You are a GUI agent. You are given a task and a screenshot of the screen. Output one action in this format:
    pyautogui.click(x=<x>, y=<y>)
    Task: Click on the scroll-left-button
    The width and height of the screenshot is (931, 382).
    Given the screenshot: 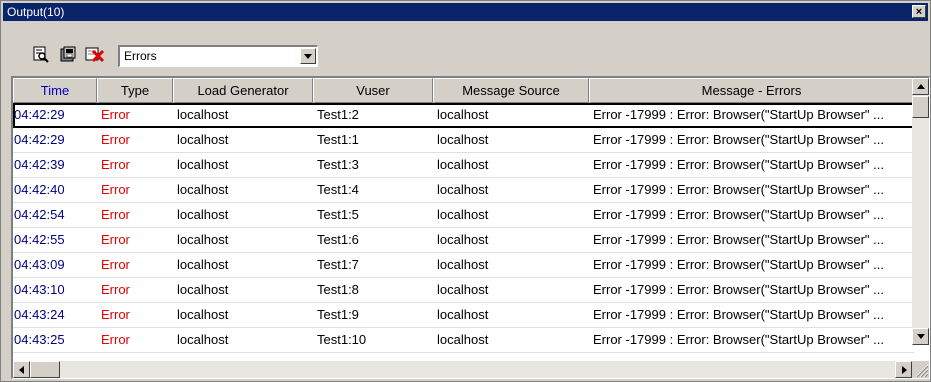 What is the action you would take?
    pyautogui.click(x=21, y=369)
    